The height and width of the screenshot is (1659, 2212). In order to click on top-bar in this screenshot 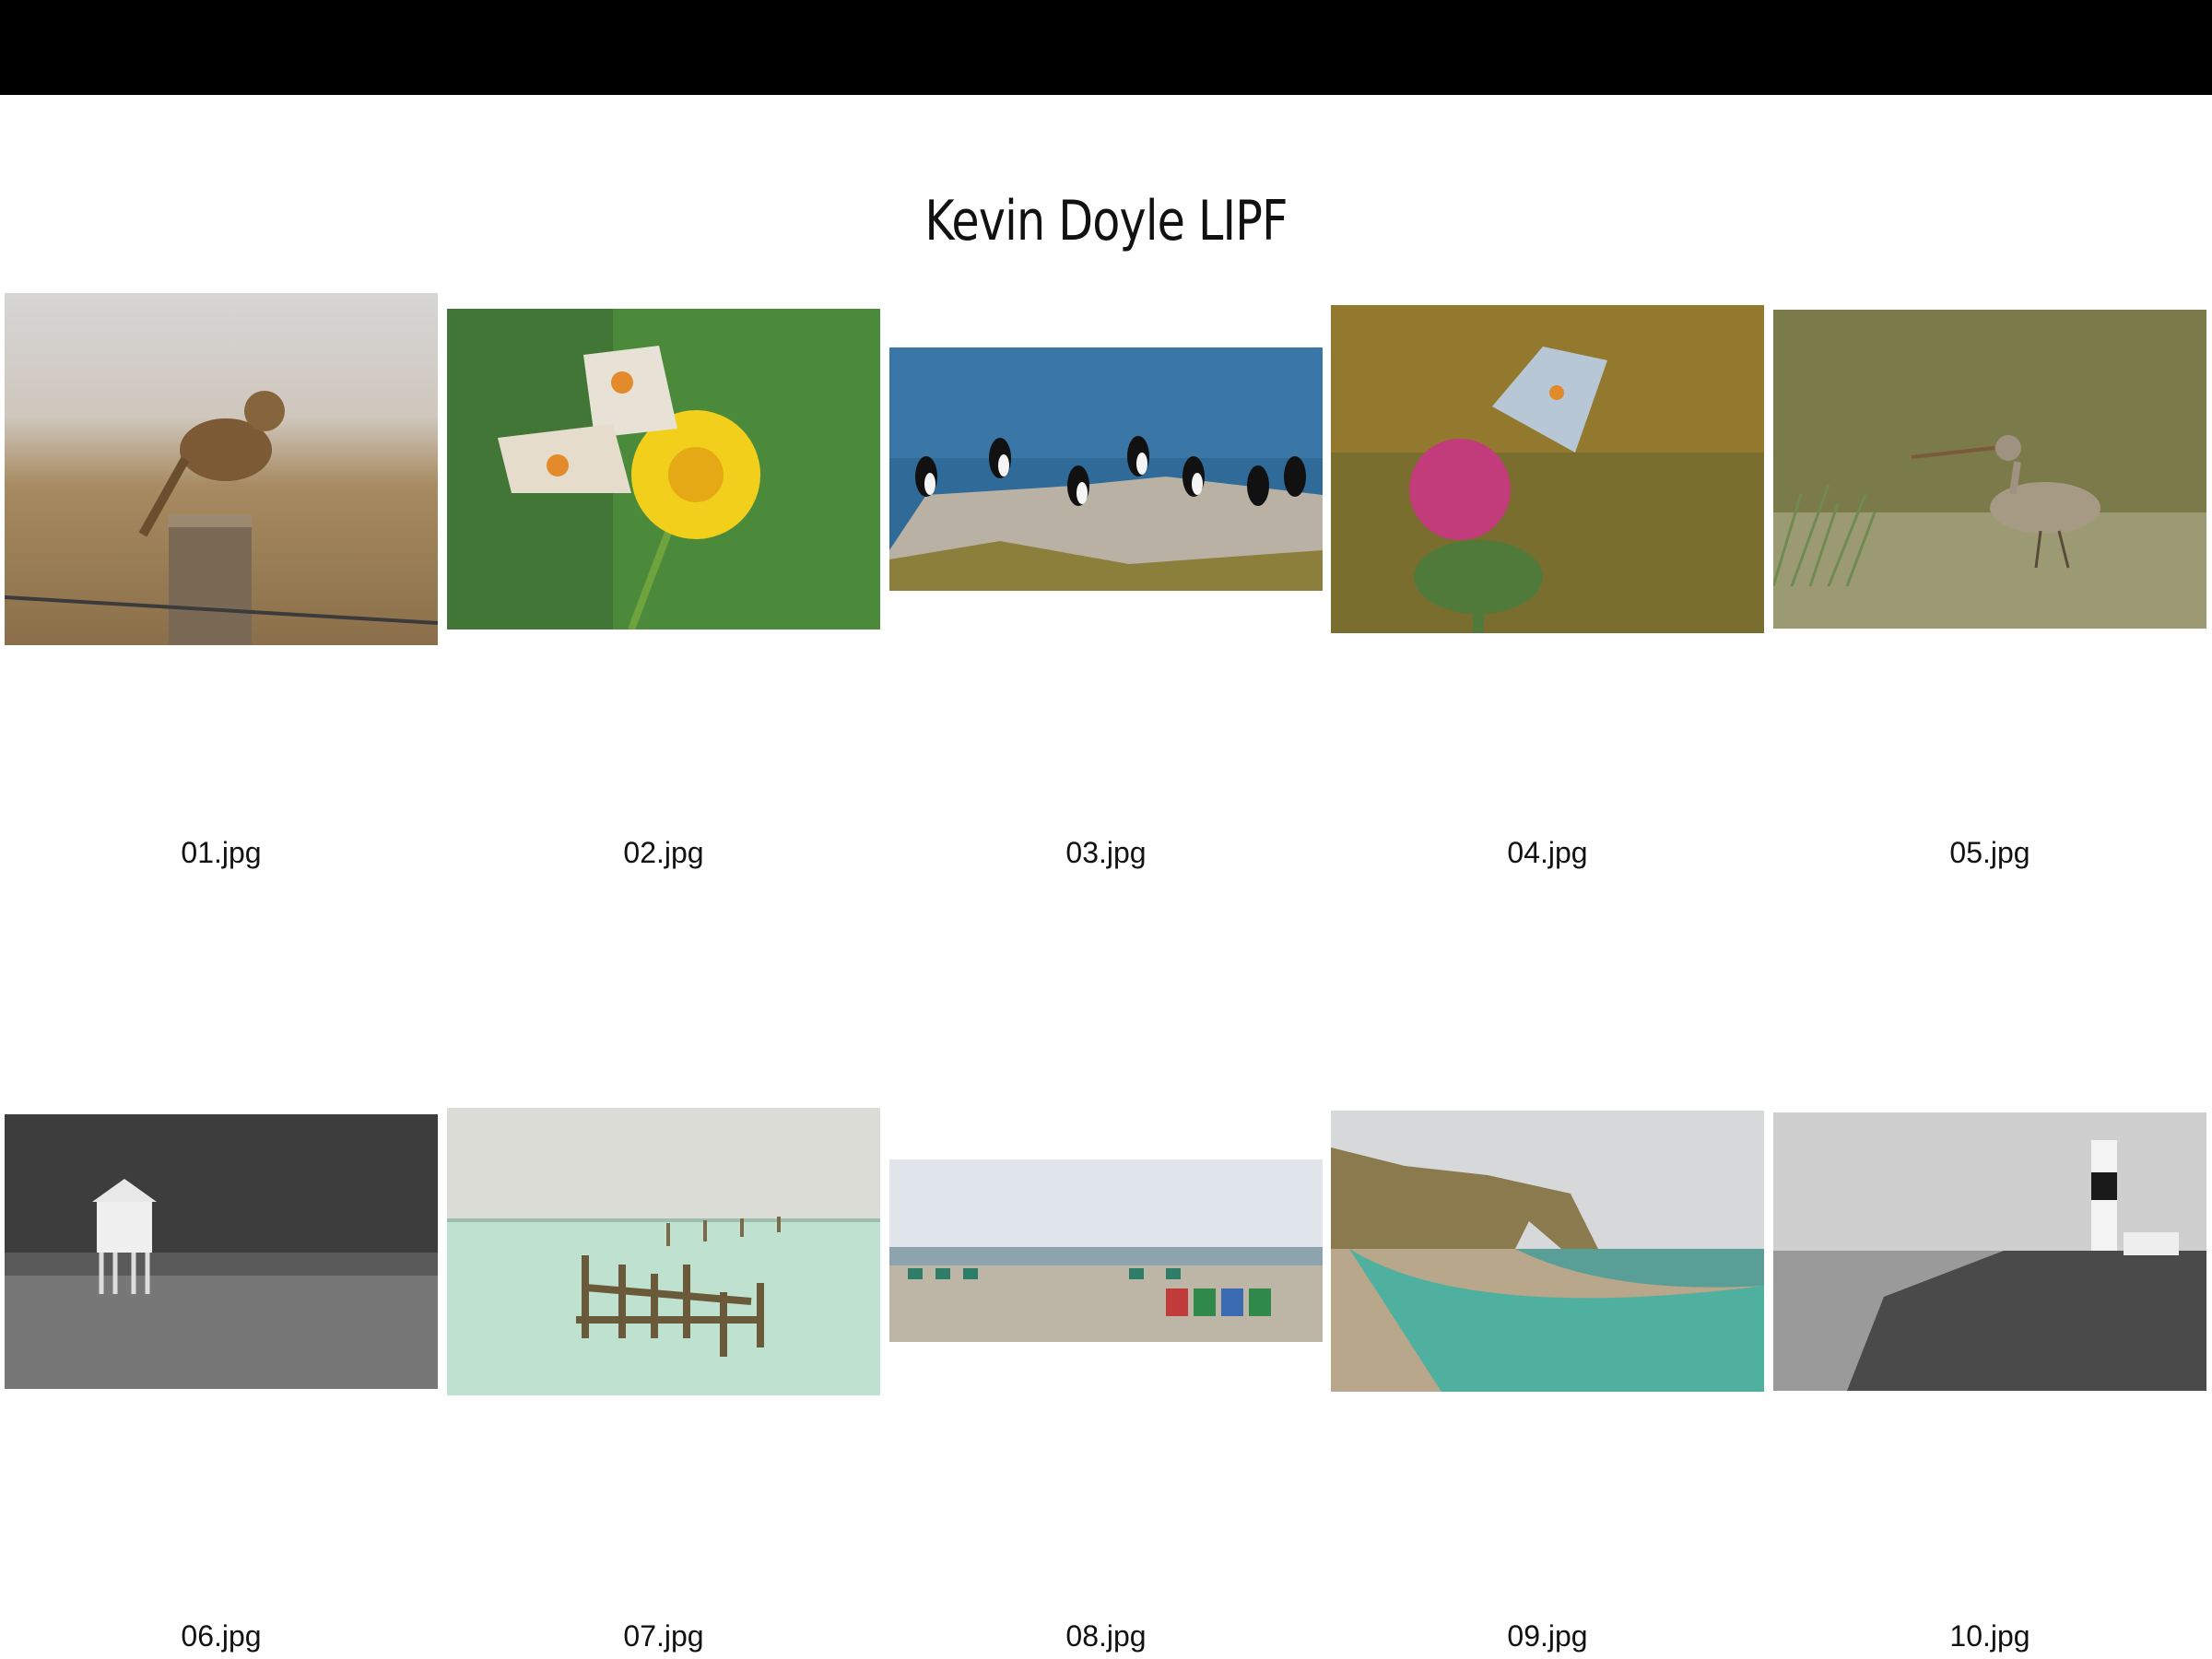, I will do `click(1106, 47)`.